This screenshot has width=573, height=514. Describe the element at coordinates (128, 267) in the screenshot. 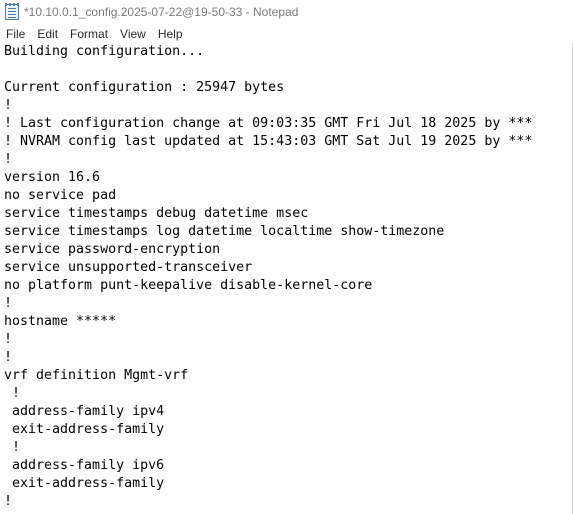

I see `text-line: service unsupported-transceiver` at that location.